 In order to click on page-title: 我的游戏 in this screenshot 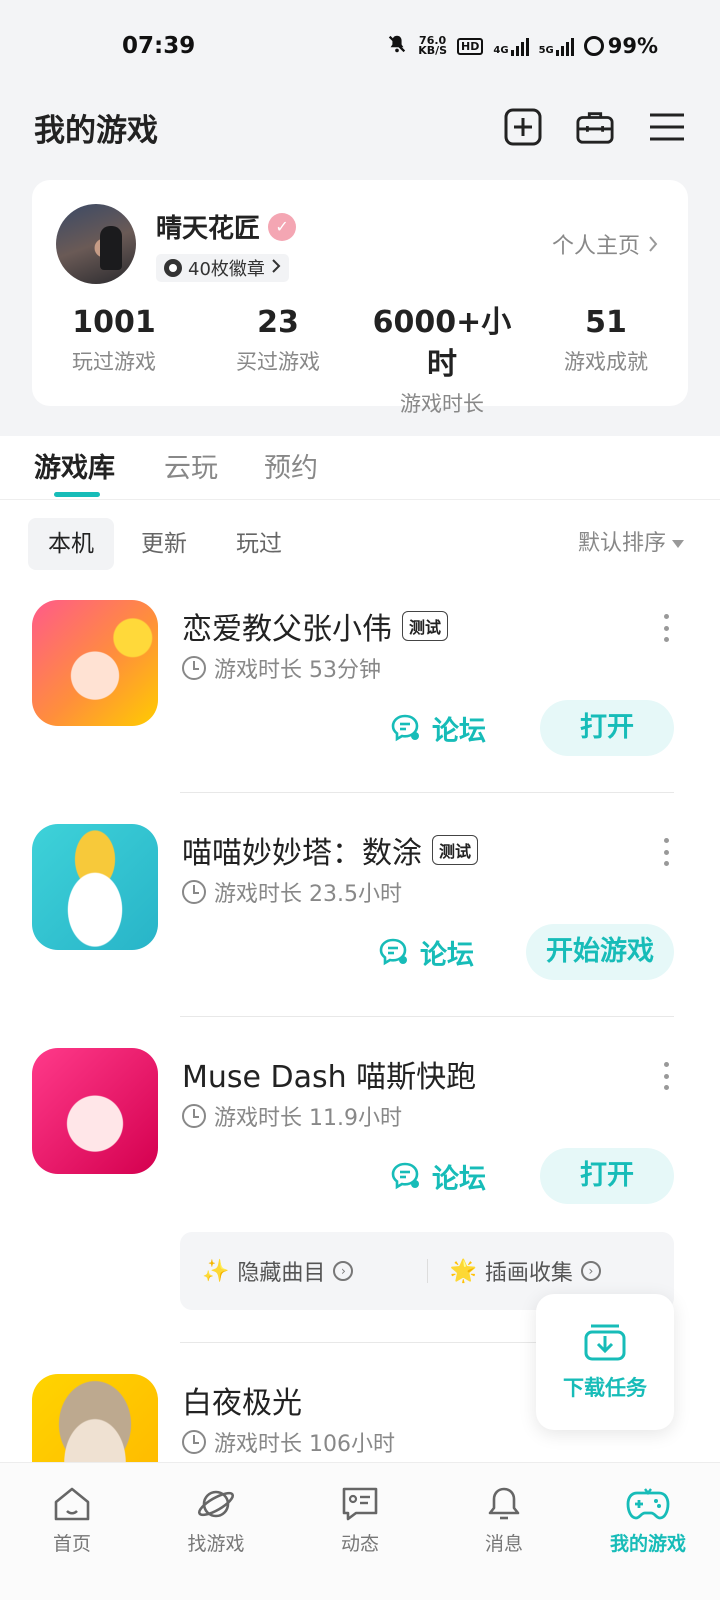, I will do `click(96, 130)`.